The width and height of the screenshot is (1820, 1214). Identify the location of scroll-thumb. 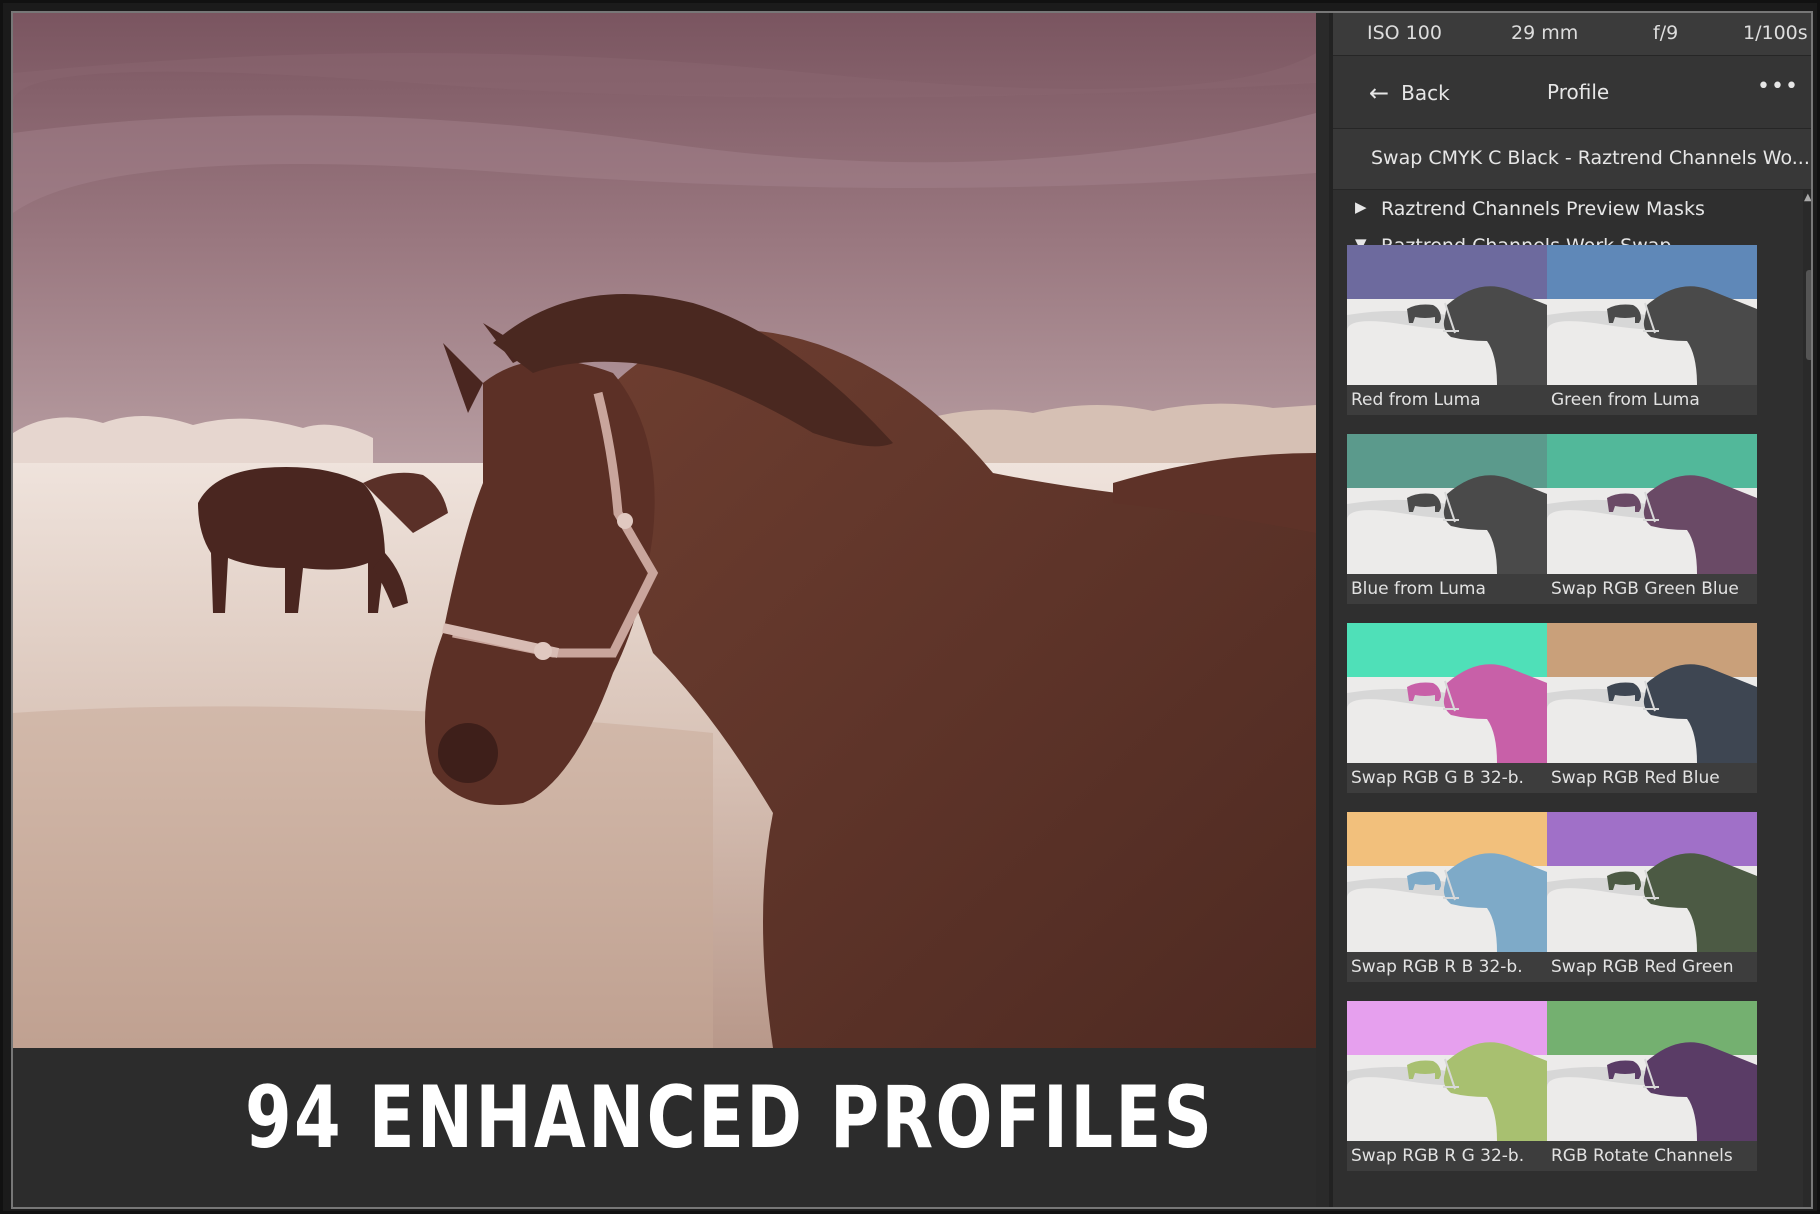
(1808, 315).